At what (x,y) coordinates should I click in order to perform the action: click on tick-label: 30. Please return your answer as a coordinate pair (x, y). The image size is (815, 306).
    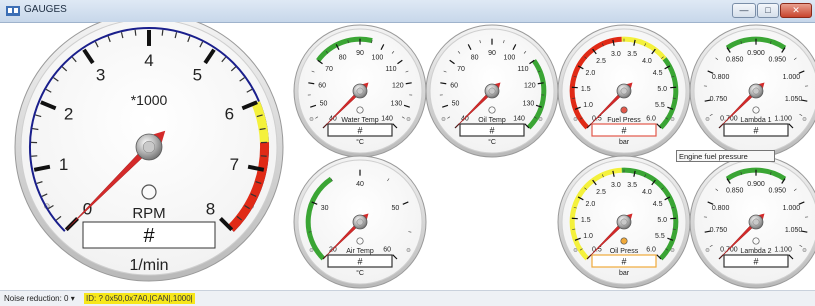
    Looking at the image, I should click on (325, 208).